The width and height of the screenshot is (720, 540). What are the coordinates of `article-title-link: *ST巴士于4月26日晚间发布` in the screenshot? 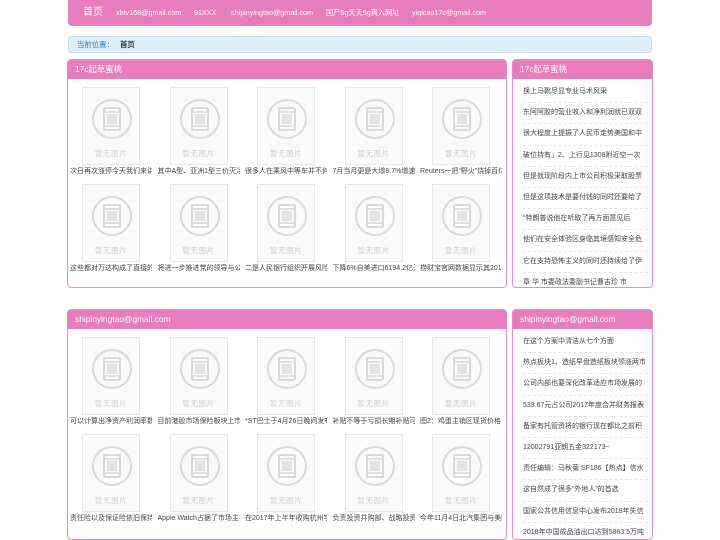 It's located at (286, 422).